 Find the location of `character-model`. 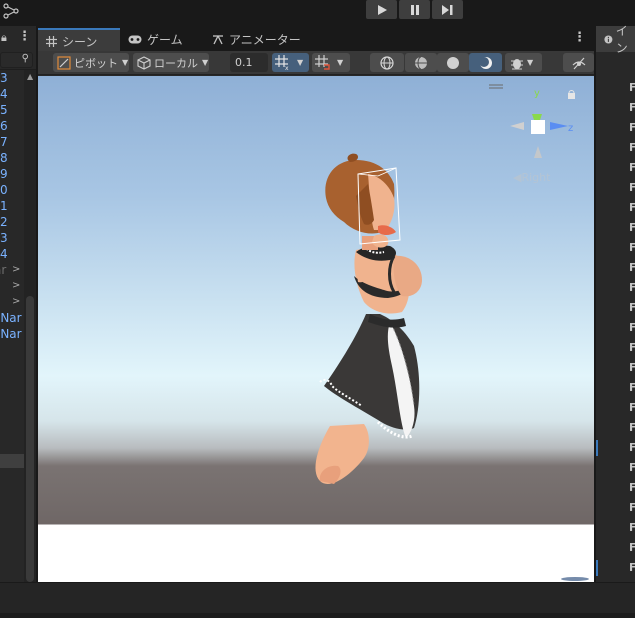

character-model is located at coordinates (368, 318).